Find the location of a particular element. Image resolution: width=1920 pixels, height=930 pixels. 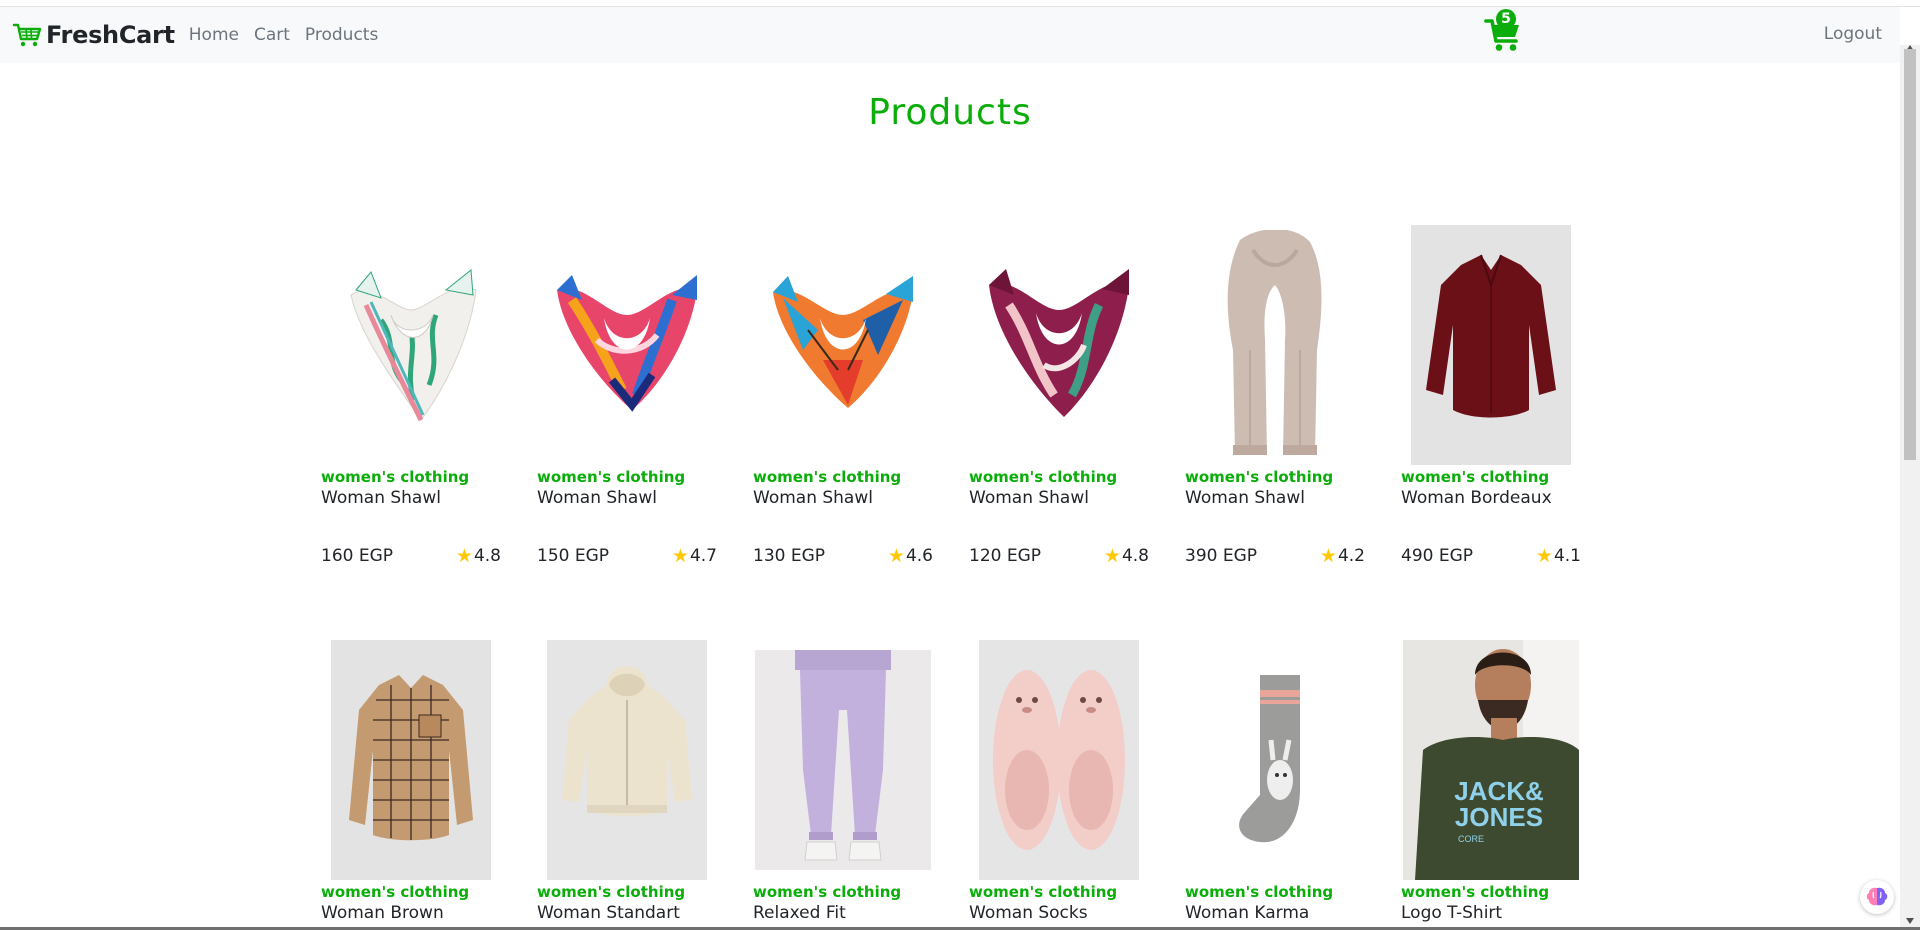

cart-icon is located at coordinates (27, 35).